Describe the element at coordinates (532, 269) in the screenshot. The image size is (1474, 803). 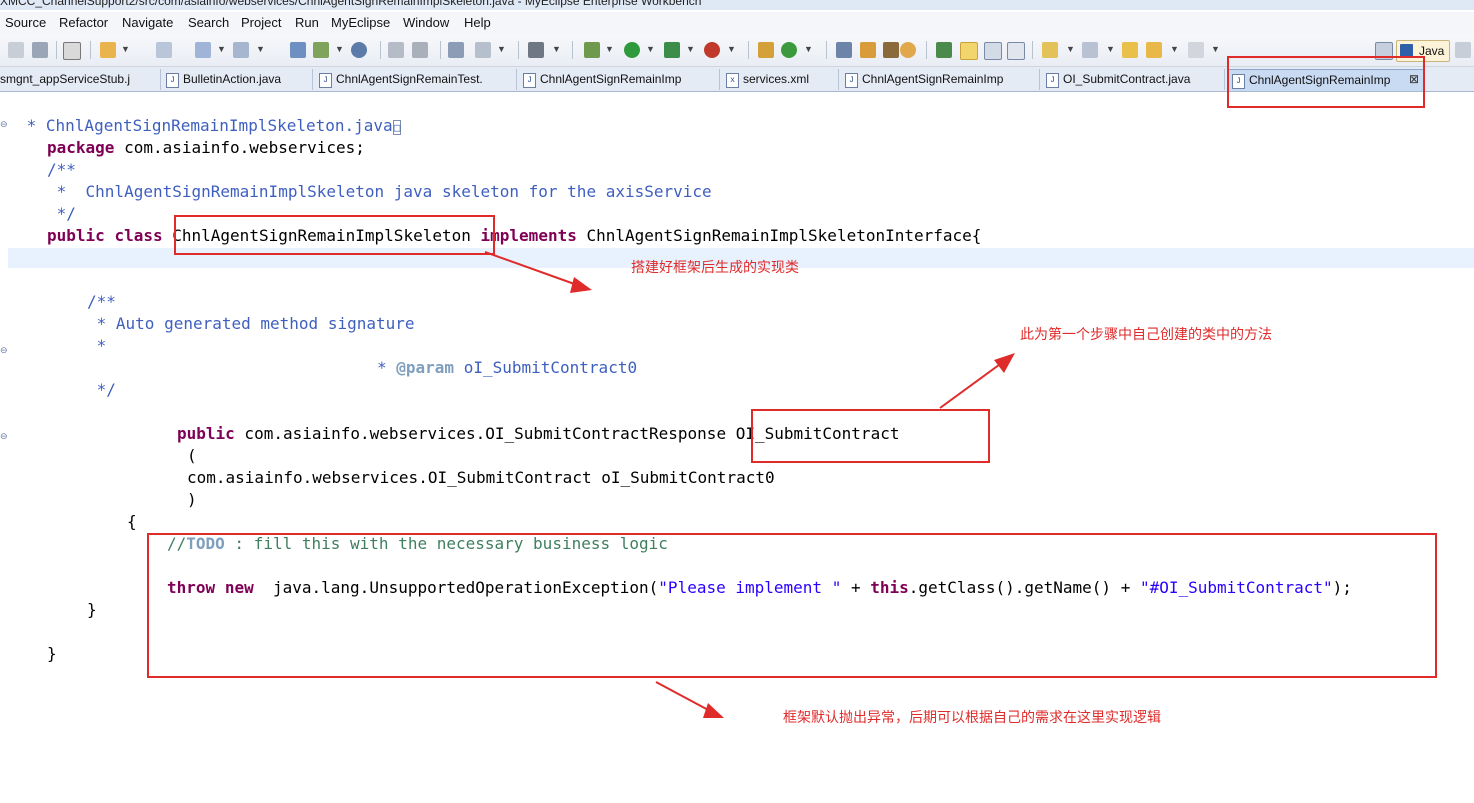
I see `arrow-line-class` at that location.